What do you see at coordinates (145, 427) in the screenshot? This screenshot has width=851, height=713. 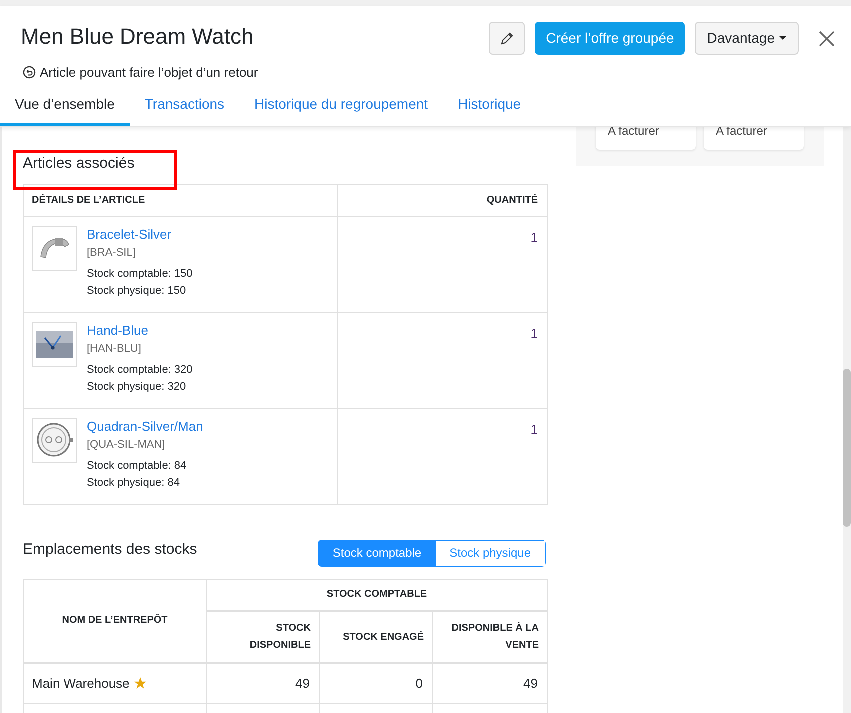 I see `item-link: Quadran-Silver/Man` at bounding box center [145, 427].